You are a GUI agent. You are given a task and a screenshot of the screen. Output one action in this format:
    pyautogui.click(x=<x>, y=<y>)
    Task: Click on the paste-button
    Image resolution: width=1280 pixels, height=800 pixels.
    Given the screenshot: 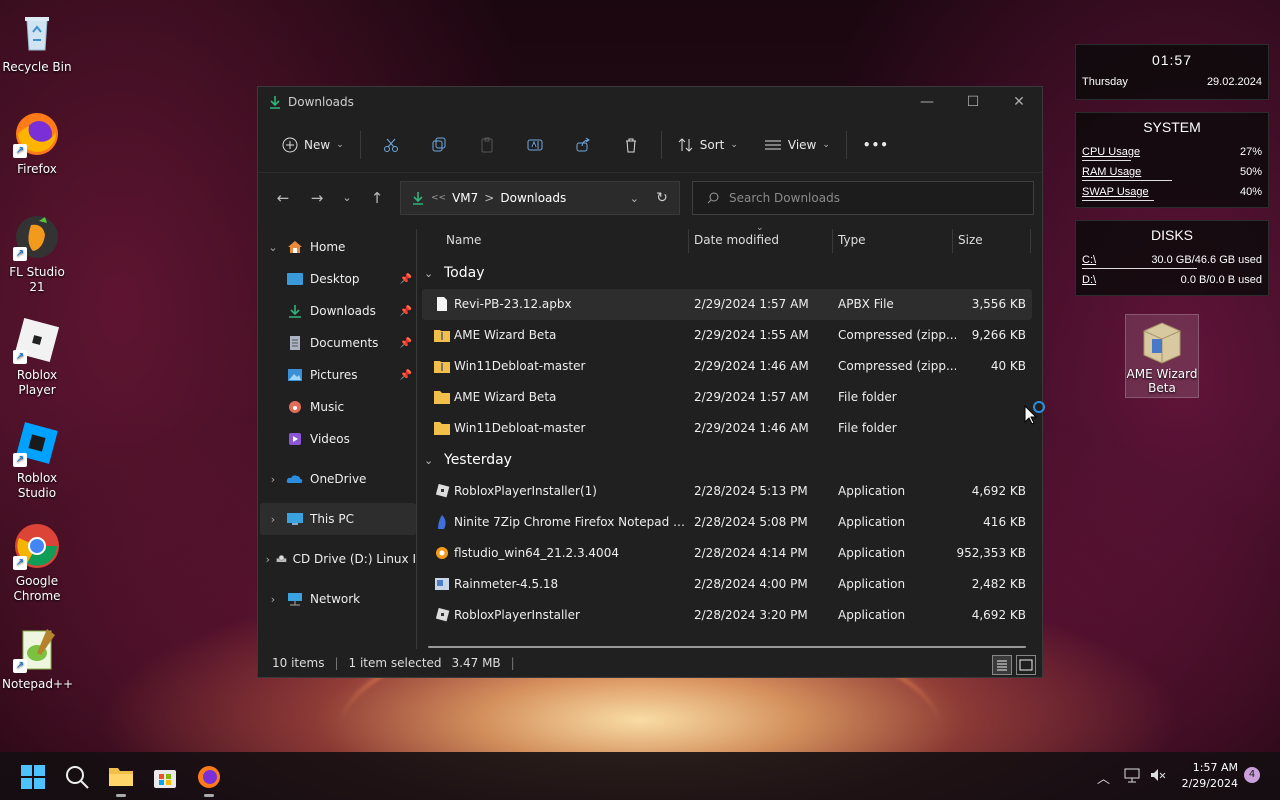 What is the action you would take?
    pyautogui.click(x=487, y=145)
    